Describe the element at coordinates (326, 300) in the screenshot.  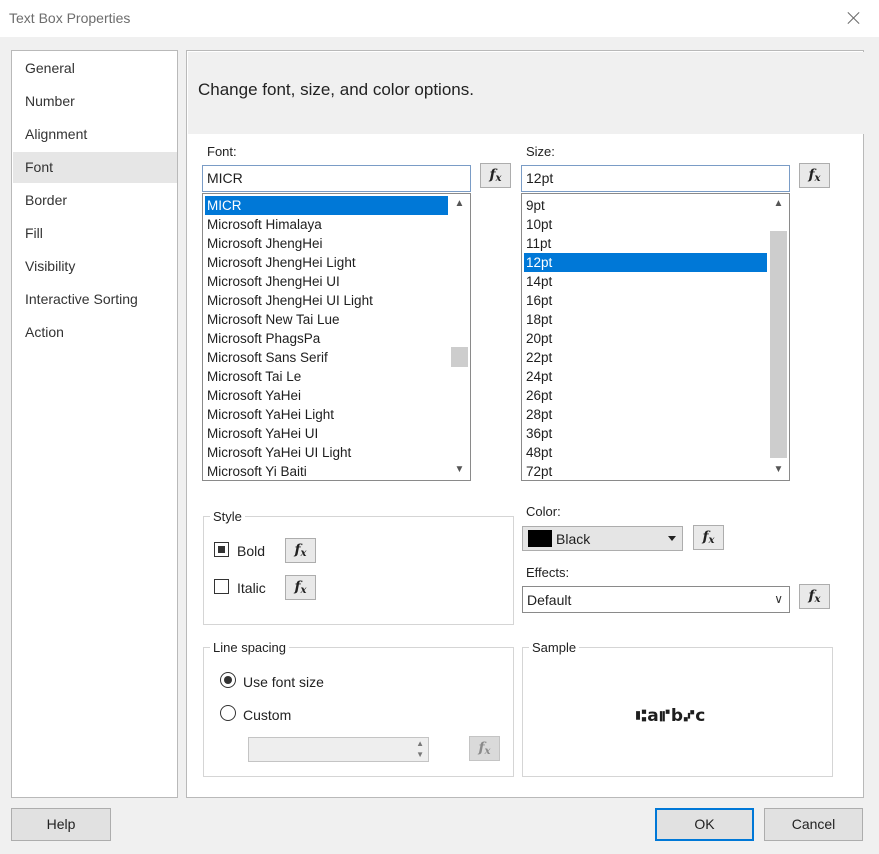
I see `font-option: Microsoft JhengHei UI Light` at that location.